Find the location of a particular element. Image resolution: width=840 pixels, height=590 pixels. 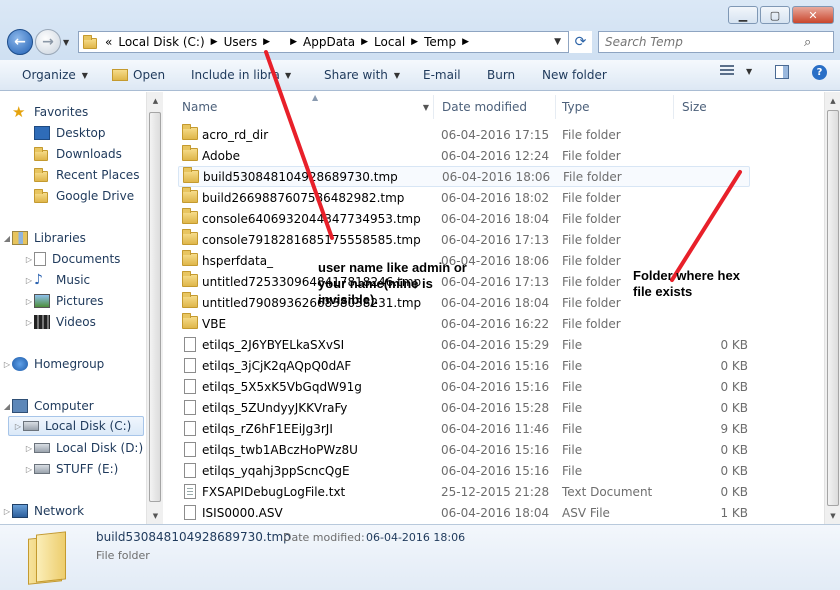

nav-videos: ▷ Videos is located at coordinates (60, 322).